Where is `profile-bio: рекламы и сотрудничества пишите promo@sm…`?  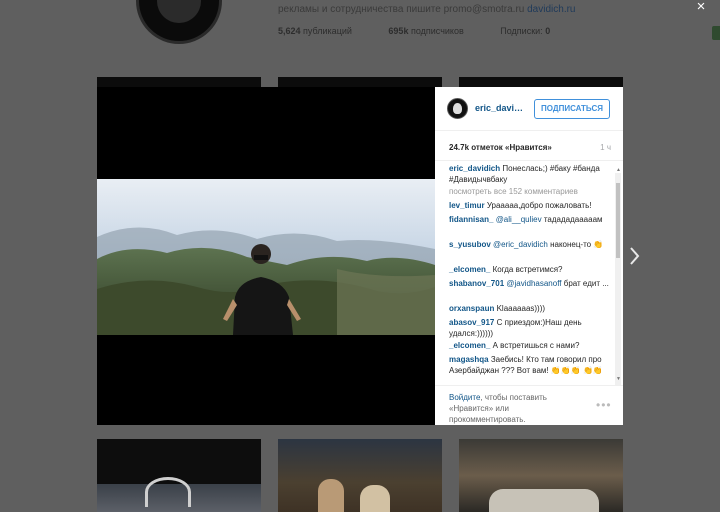 profile-bio: рекламы и сотрудничества пишите promo@sm… is located at coordinates (427, 9).